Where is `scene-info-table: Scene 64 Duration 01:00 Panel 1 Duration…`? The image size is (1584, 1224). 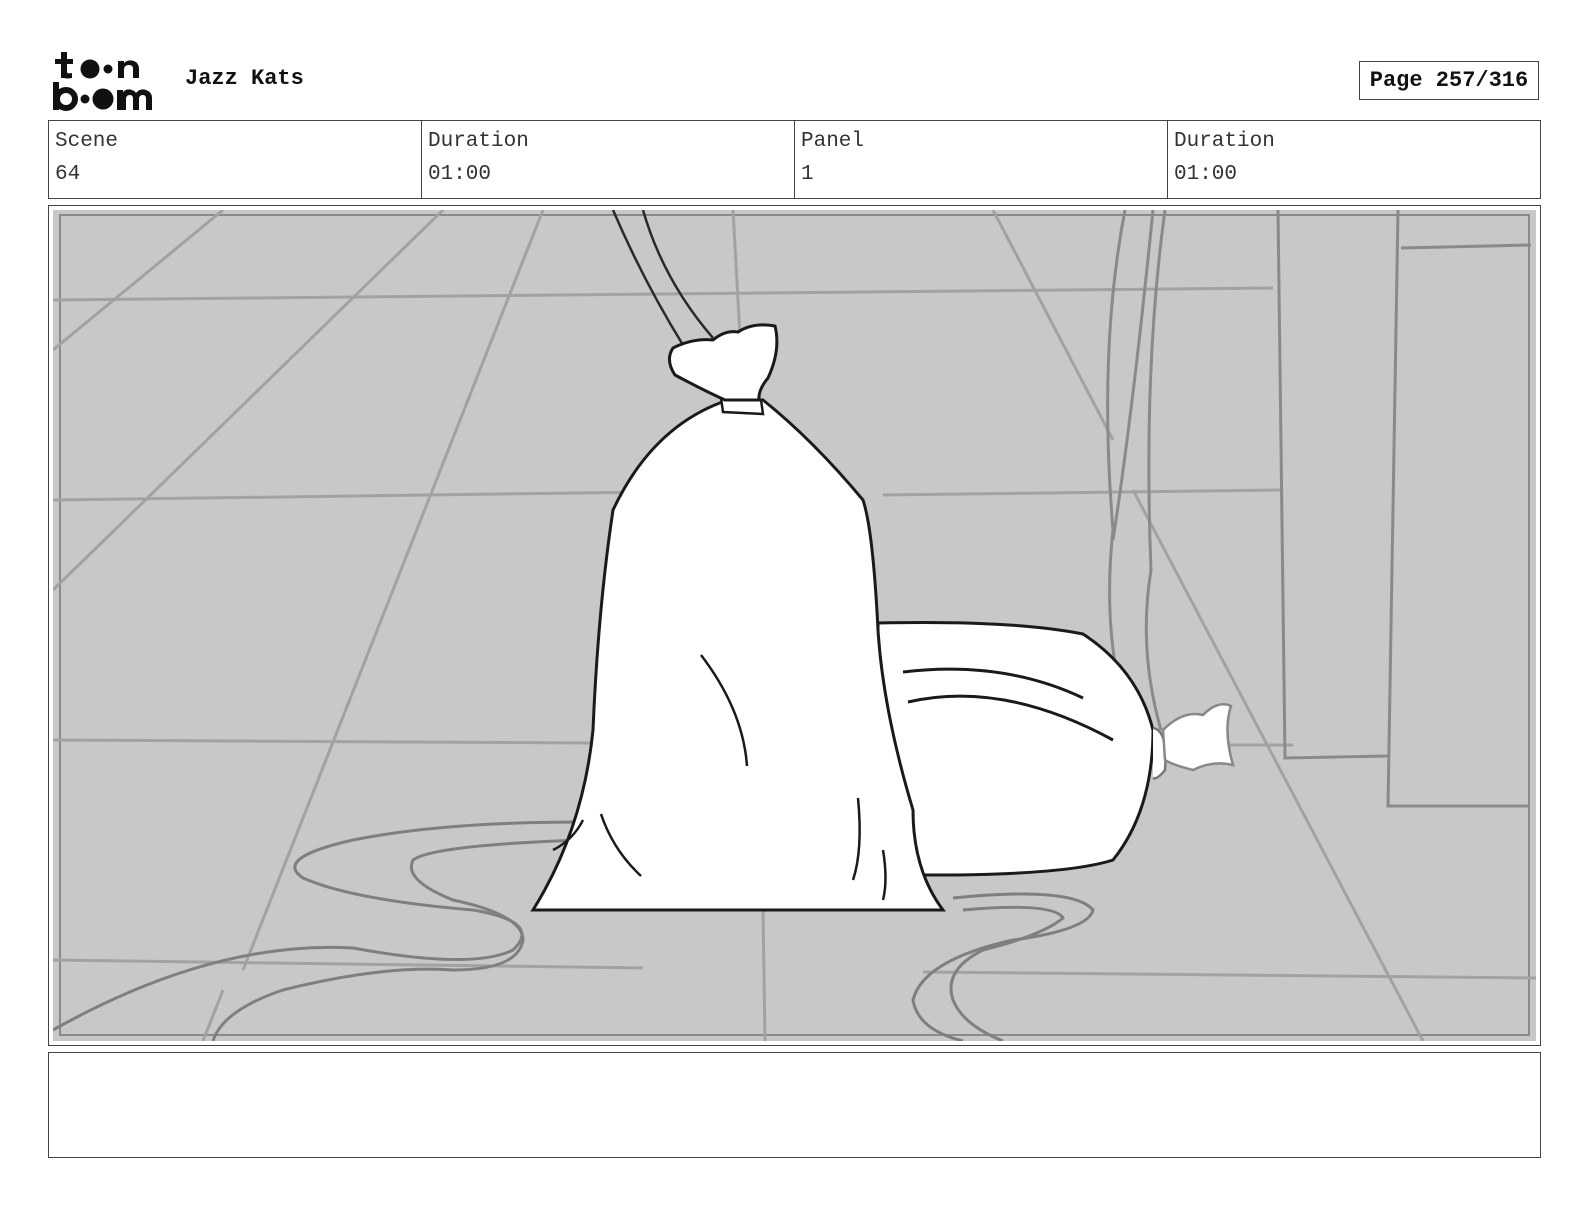
scene-info-table: Scene 64 Duration 01:00 Panel 1 Duration… is located at coordinates (794, 159).